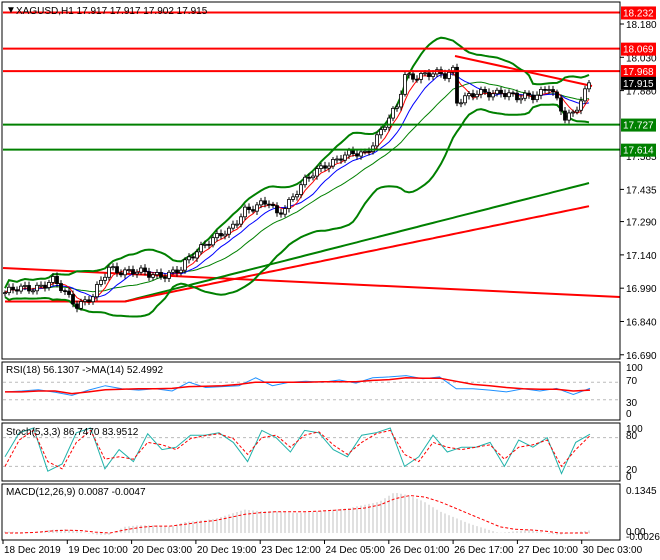 This screenshot has width=660, height=560. What do you see at coordinates (641, 356) in the screenshot?
I see `price-tick-label: 16.690` at bounding box center [641, 356].